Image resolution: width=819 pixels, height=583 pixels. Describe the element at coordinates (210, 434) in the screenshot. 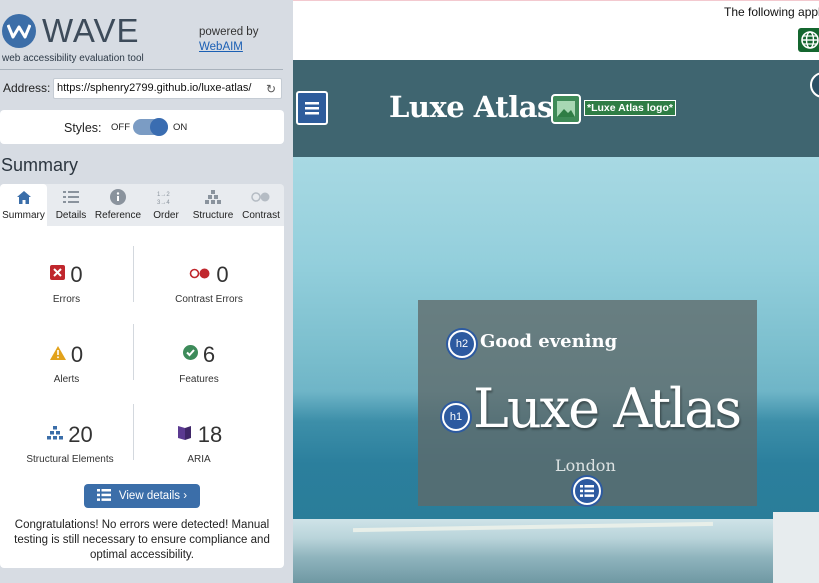

I see `aria-count: 18` at that location.